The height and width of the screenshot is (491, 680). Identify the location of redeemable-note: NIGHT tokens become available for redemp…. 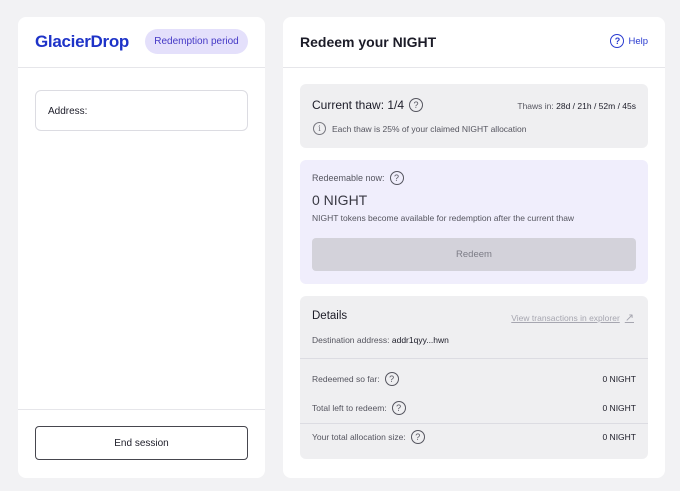
(443, 218).